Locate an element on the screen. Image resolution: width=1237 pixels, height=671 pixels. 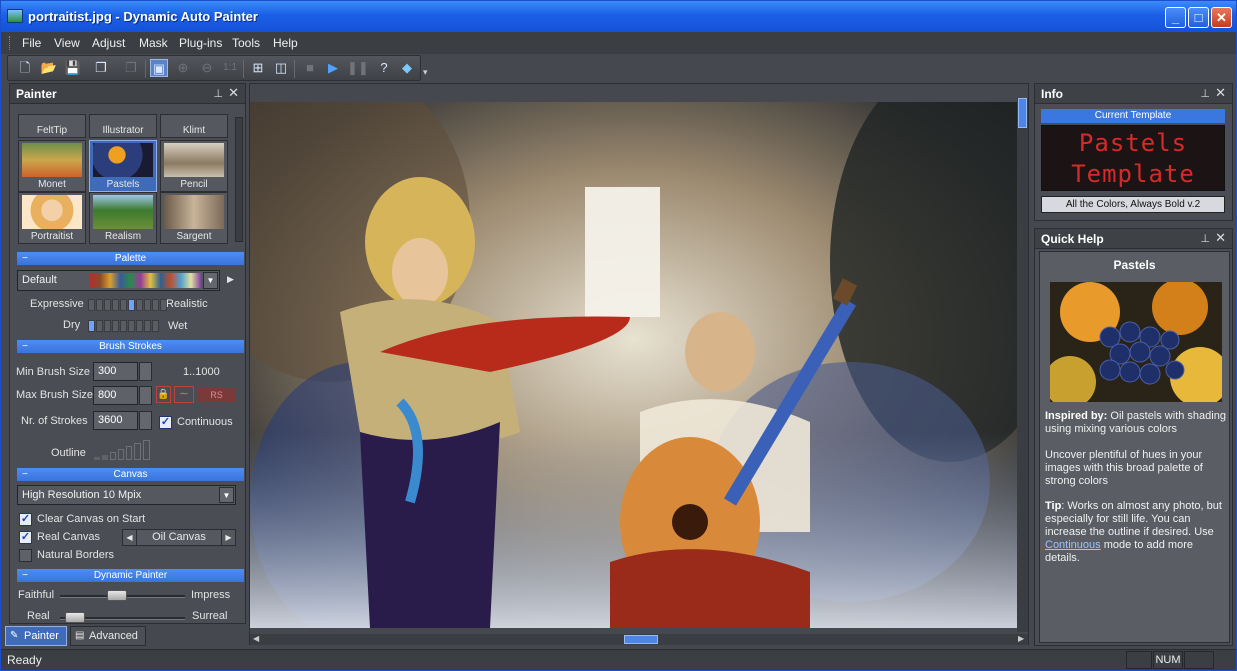
resolution-select: High Resolution 10 Mpix ▼ is located at coordinates (126, 495).